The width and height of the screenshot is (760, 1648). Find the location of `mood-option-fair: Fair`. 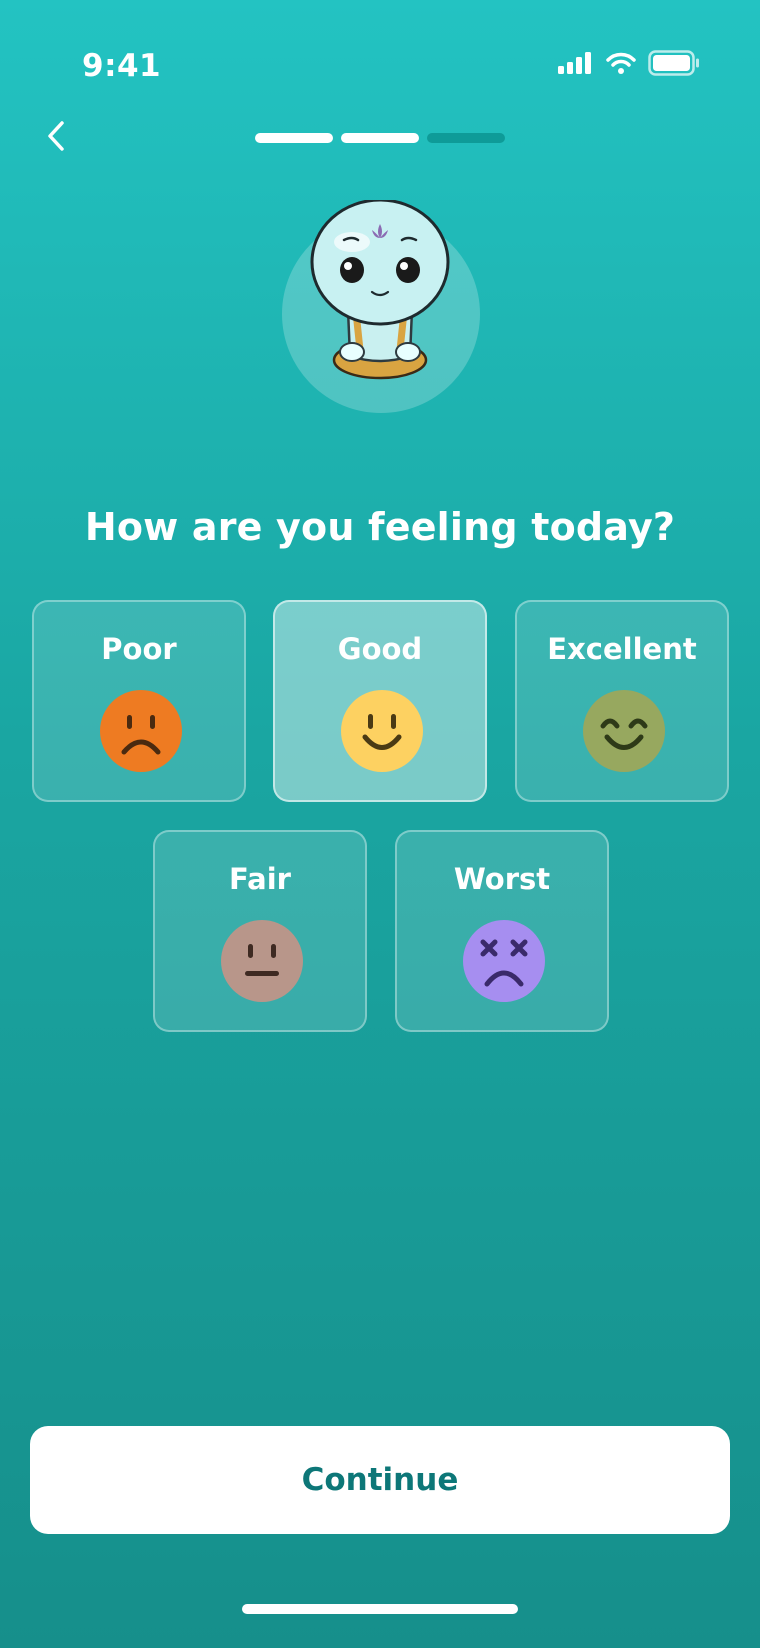

mood-option-fair: Fair is located at coordinates (260, 931).